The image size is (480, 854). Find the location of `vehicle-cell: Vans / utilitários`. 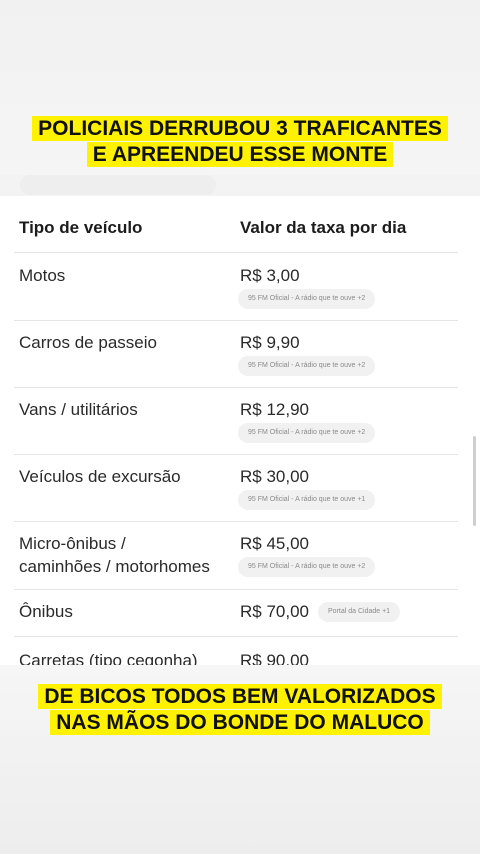

vehicle-cell: Vans / utilitários is located at coordinates (78, 409).